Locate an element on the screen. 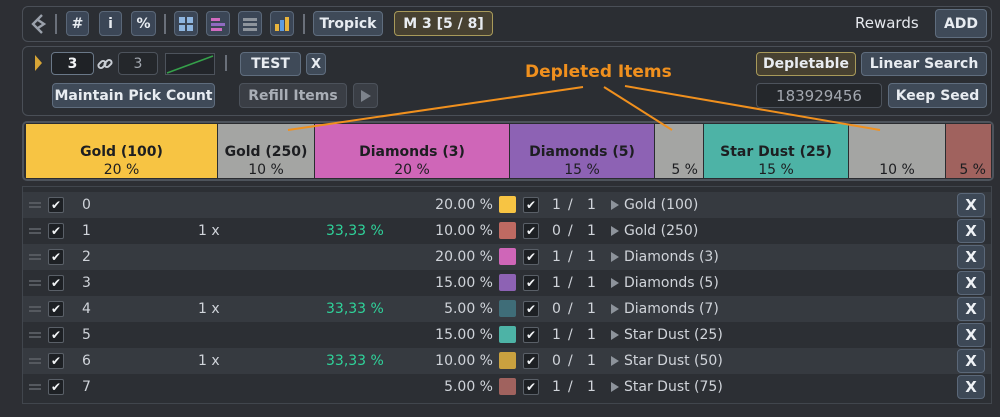  table-row: ✔ 1 1 x 33,33 % 10.00 % ✔ 0 / 1 Gold (250) X is located at coordinates (507, 231).